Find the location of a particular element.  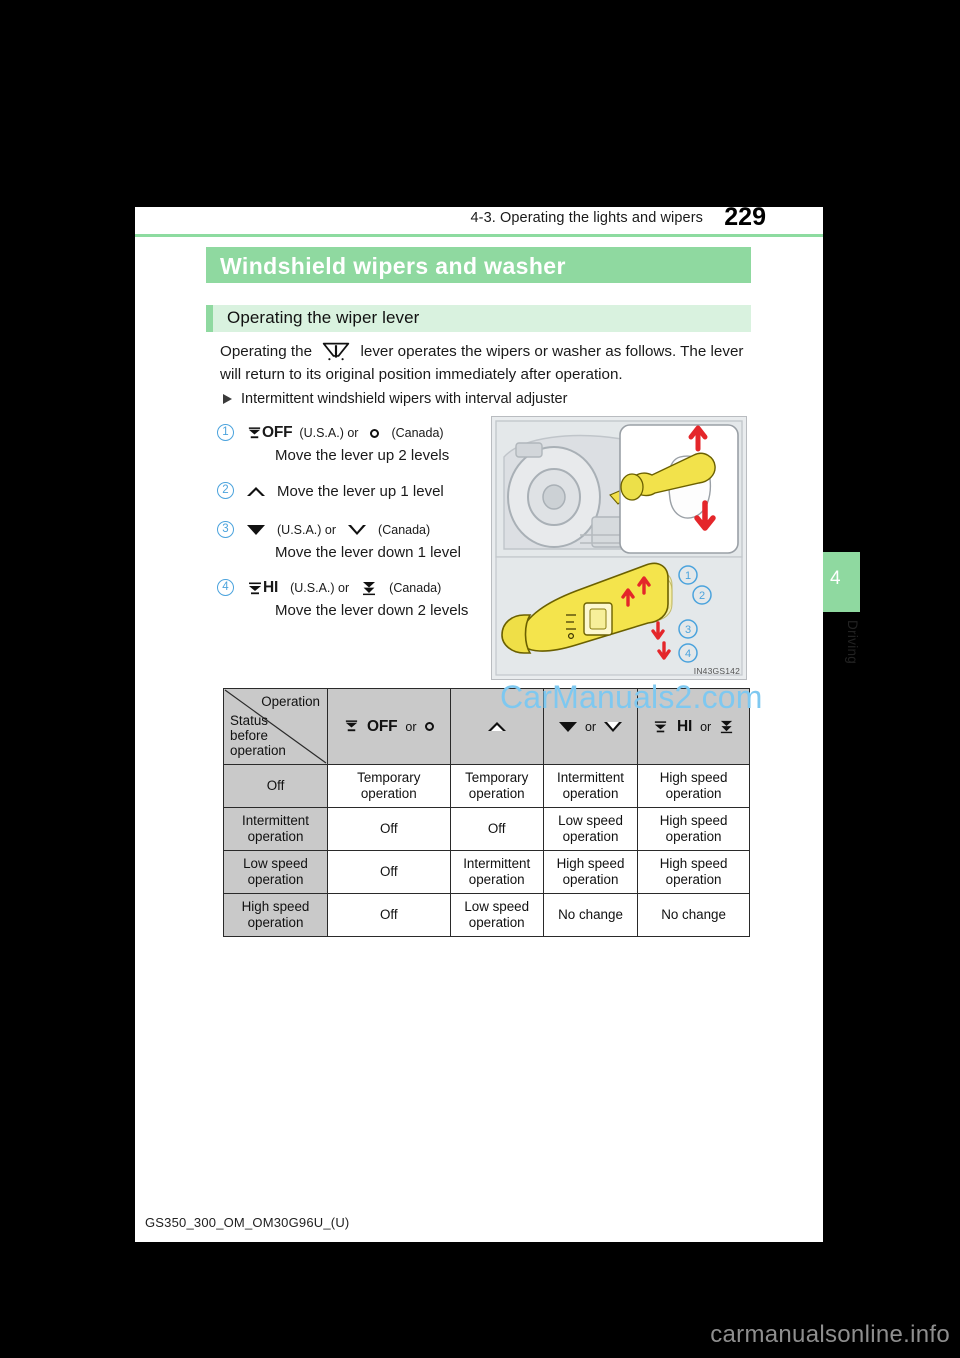

table-column-down: or is located at coordinates (590, 726).